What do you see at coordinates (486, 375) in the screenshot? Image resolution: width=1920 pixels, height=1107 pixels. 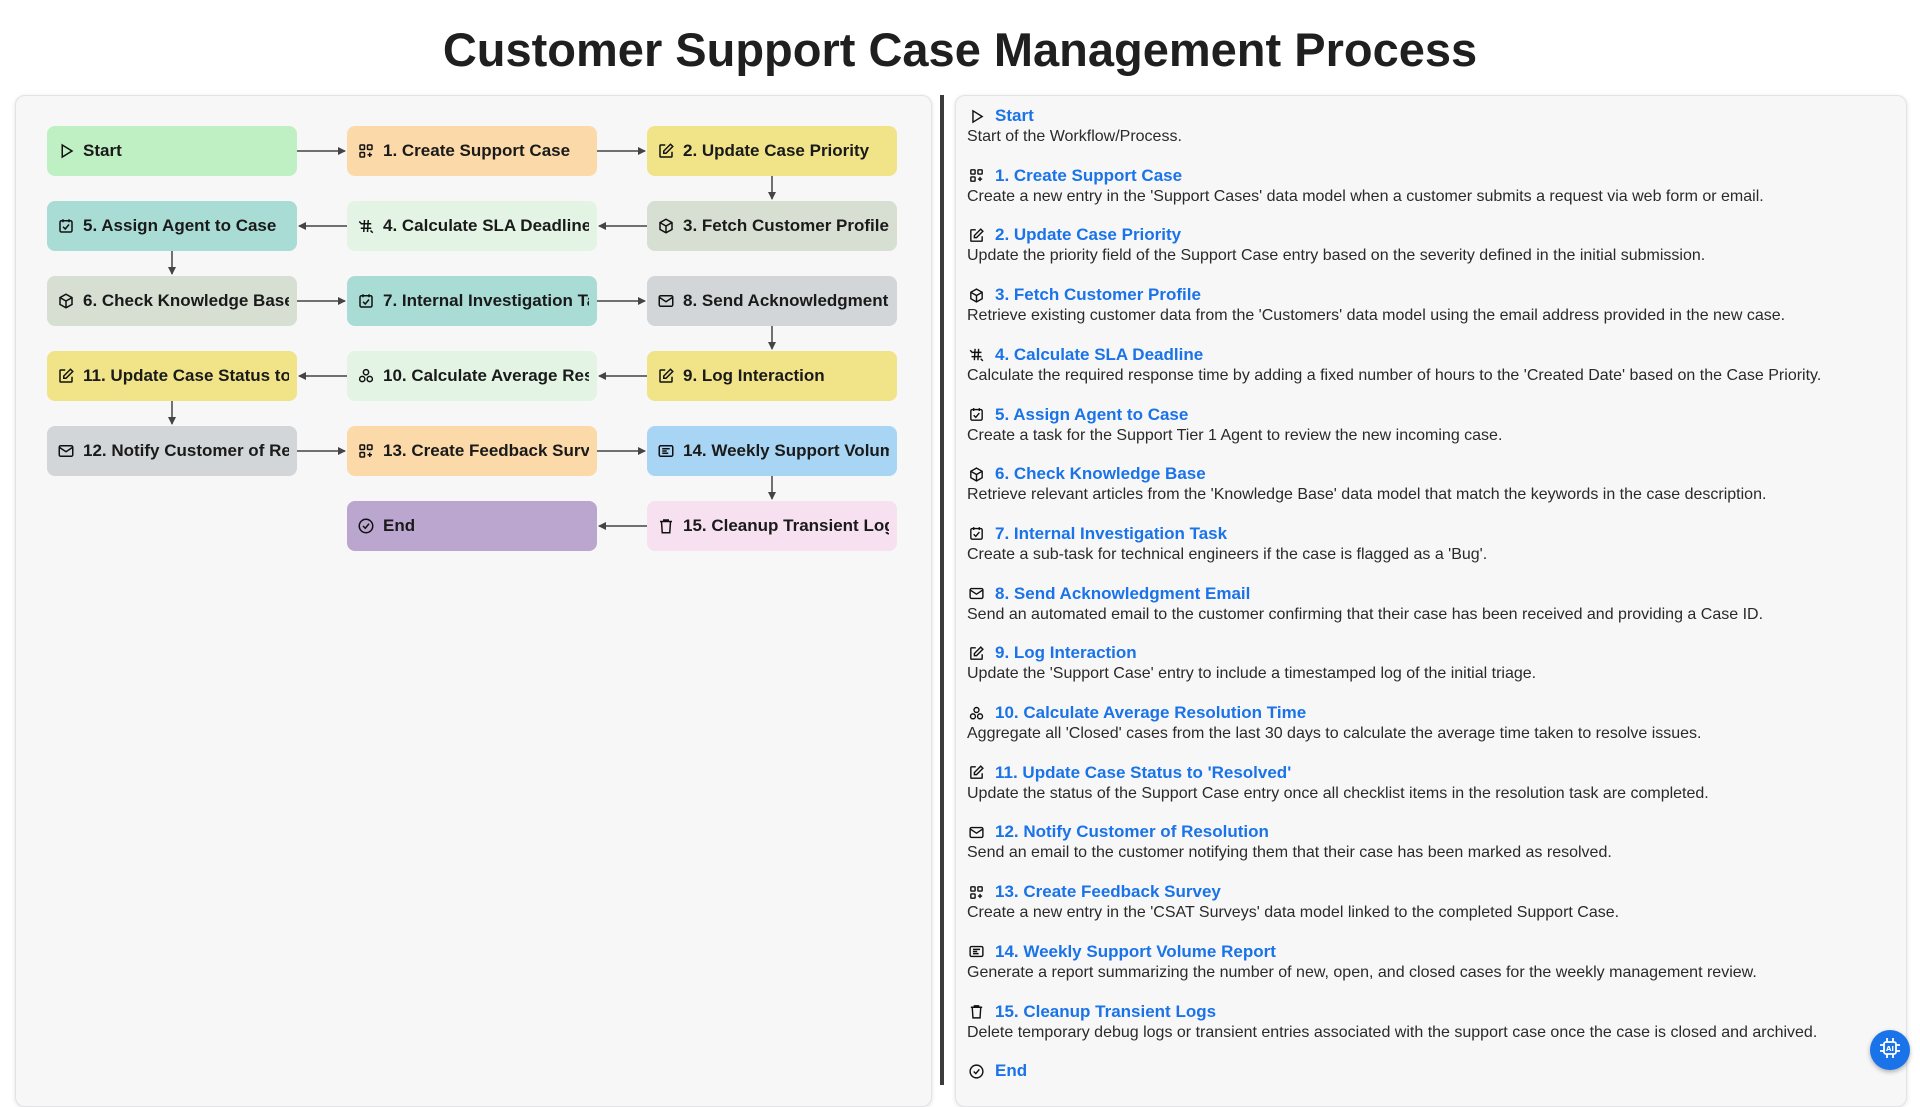 I see `flow-node-label: 10. Calculate Average Resolution Time` at bounding box center [486, 375].